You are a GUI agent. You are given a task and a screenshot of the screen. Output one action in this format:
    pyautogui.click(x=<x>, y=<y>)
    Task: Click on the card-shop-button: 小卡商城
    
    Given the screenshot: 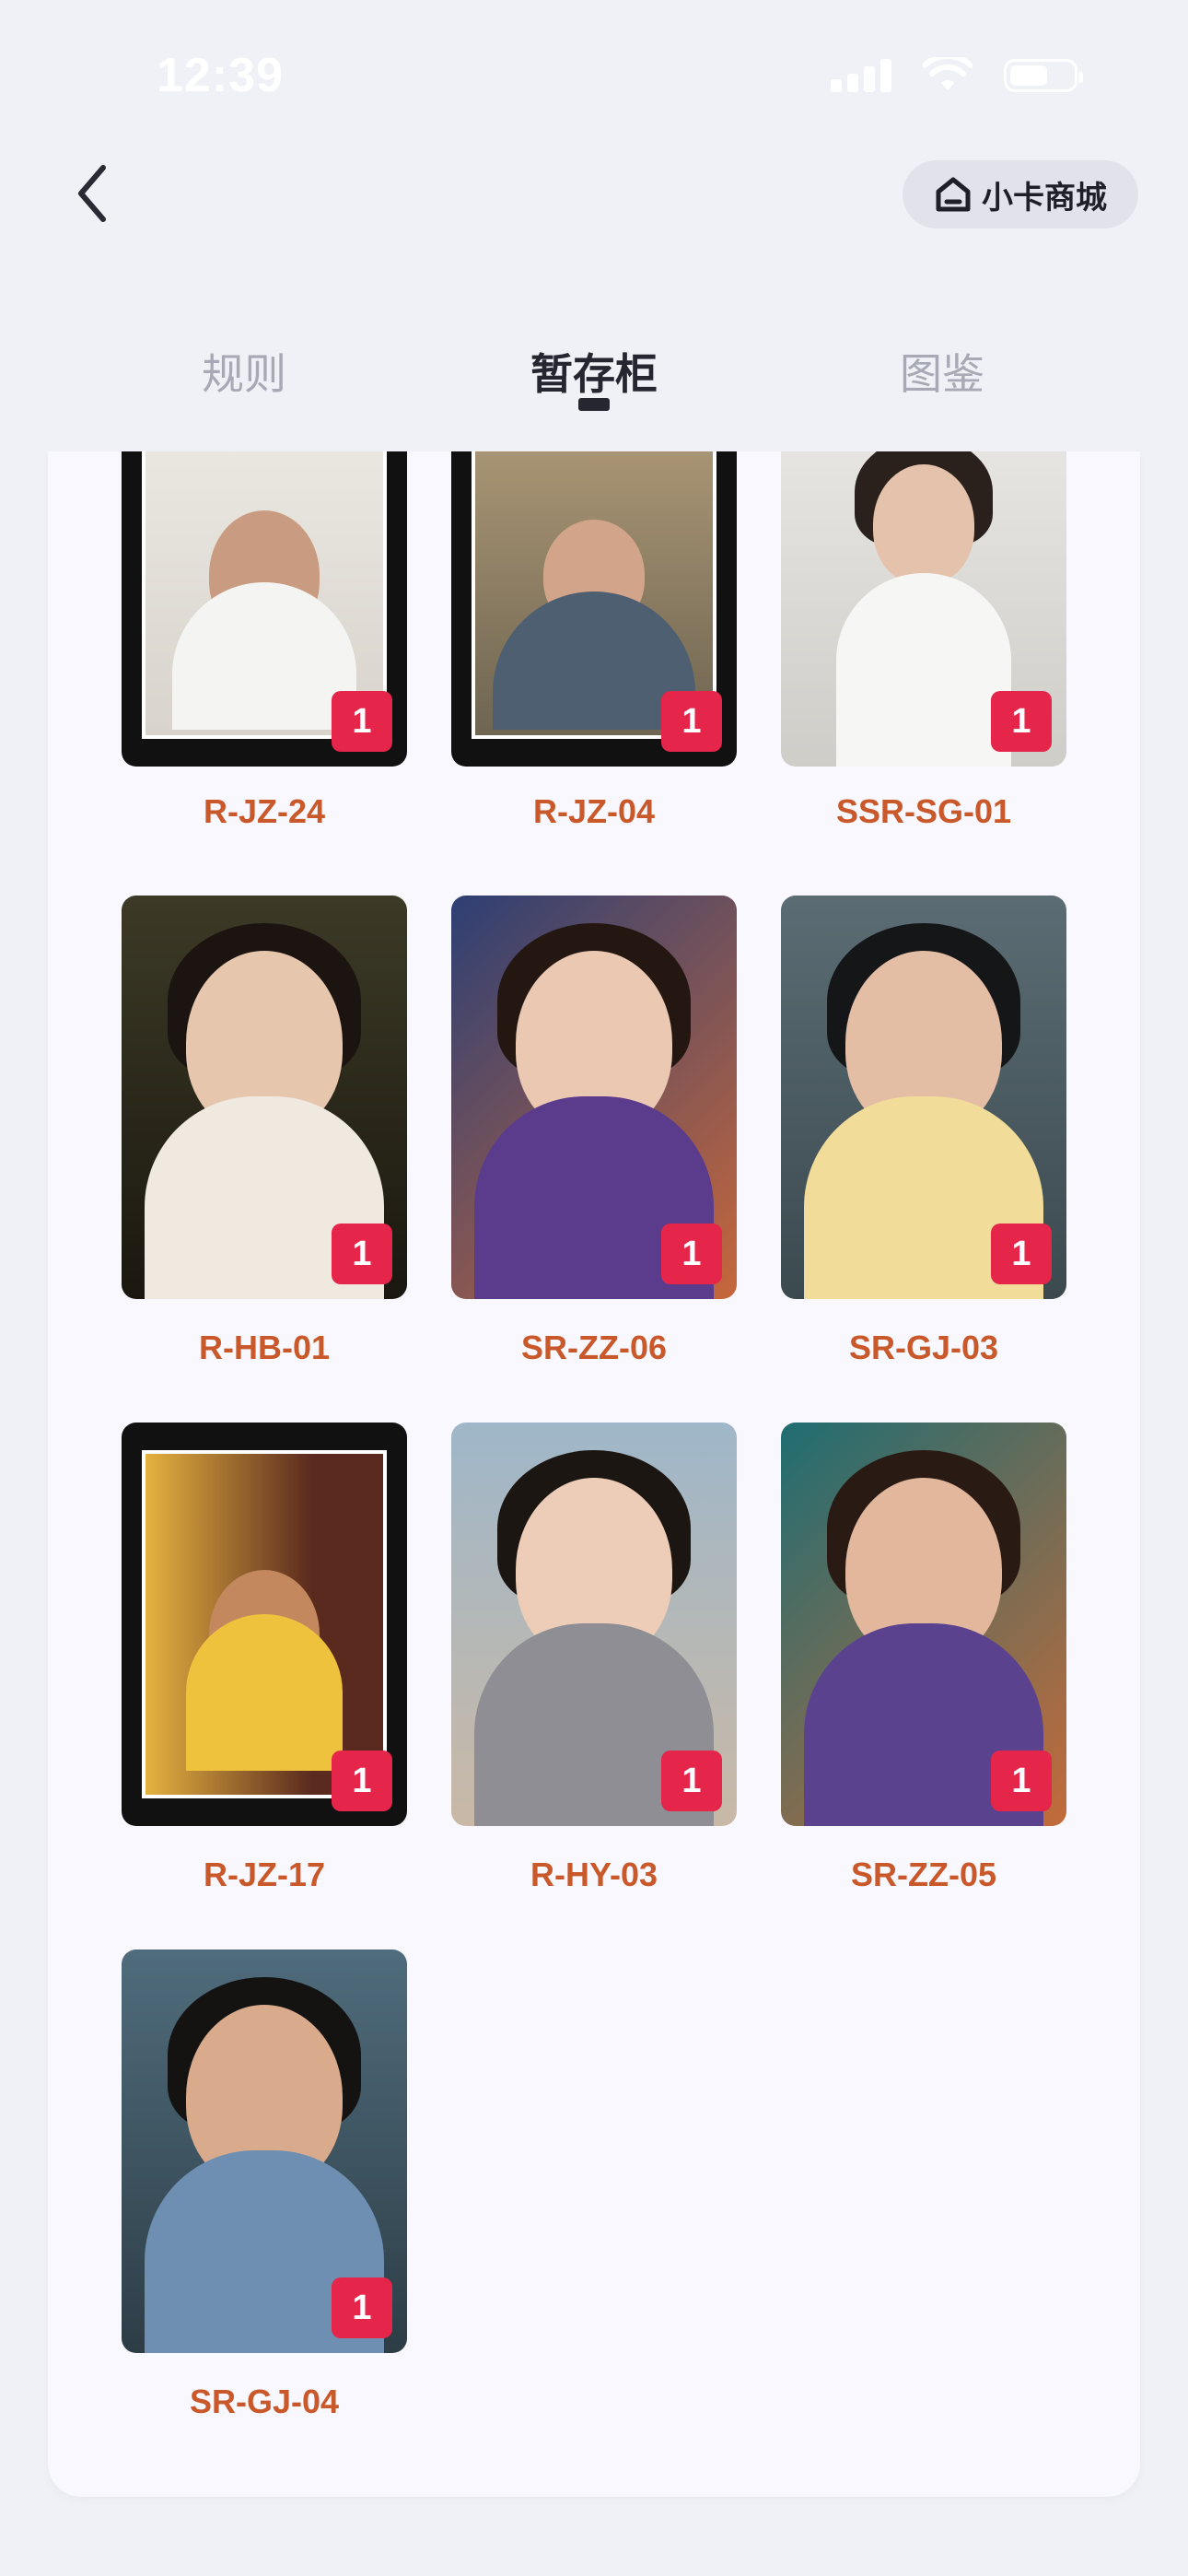 What is the action you would take?
    pyautogui.click(x=1020, y=194)
    